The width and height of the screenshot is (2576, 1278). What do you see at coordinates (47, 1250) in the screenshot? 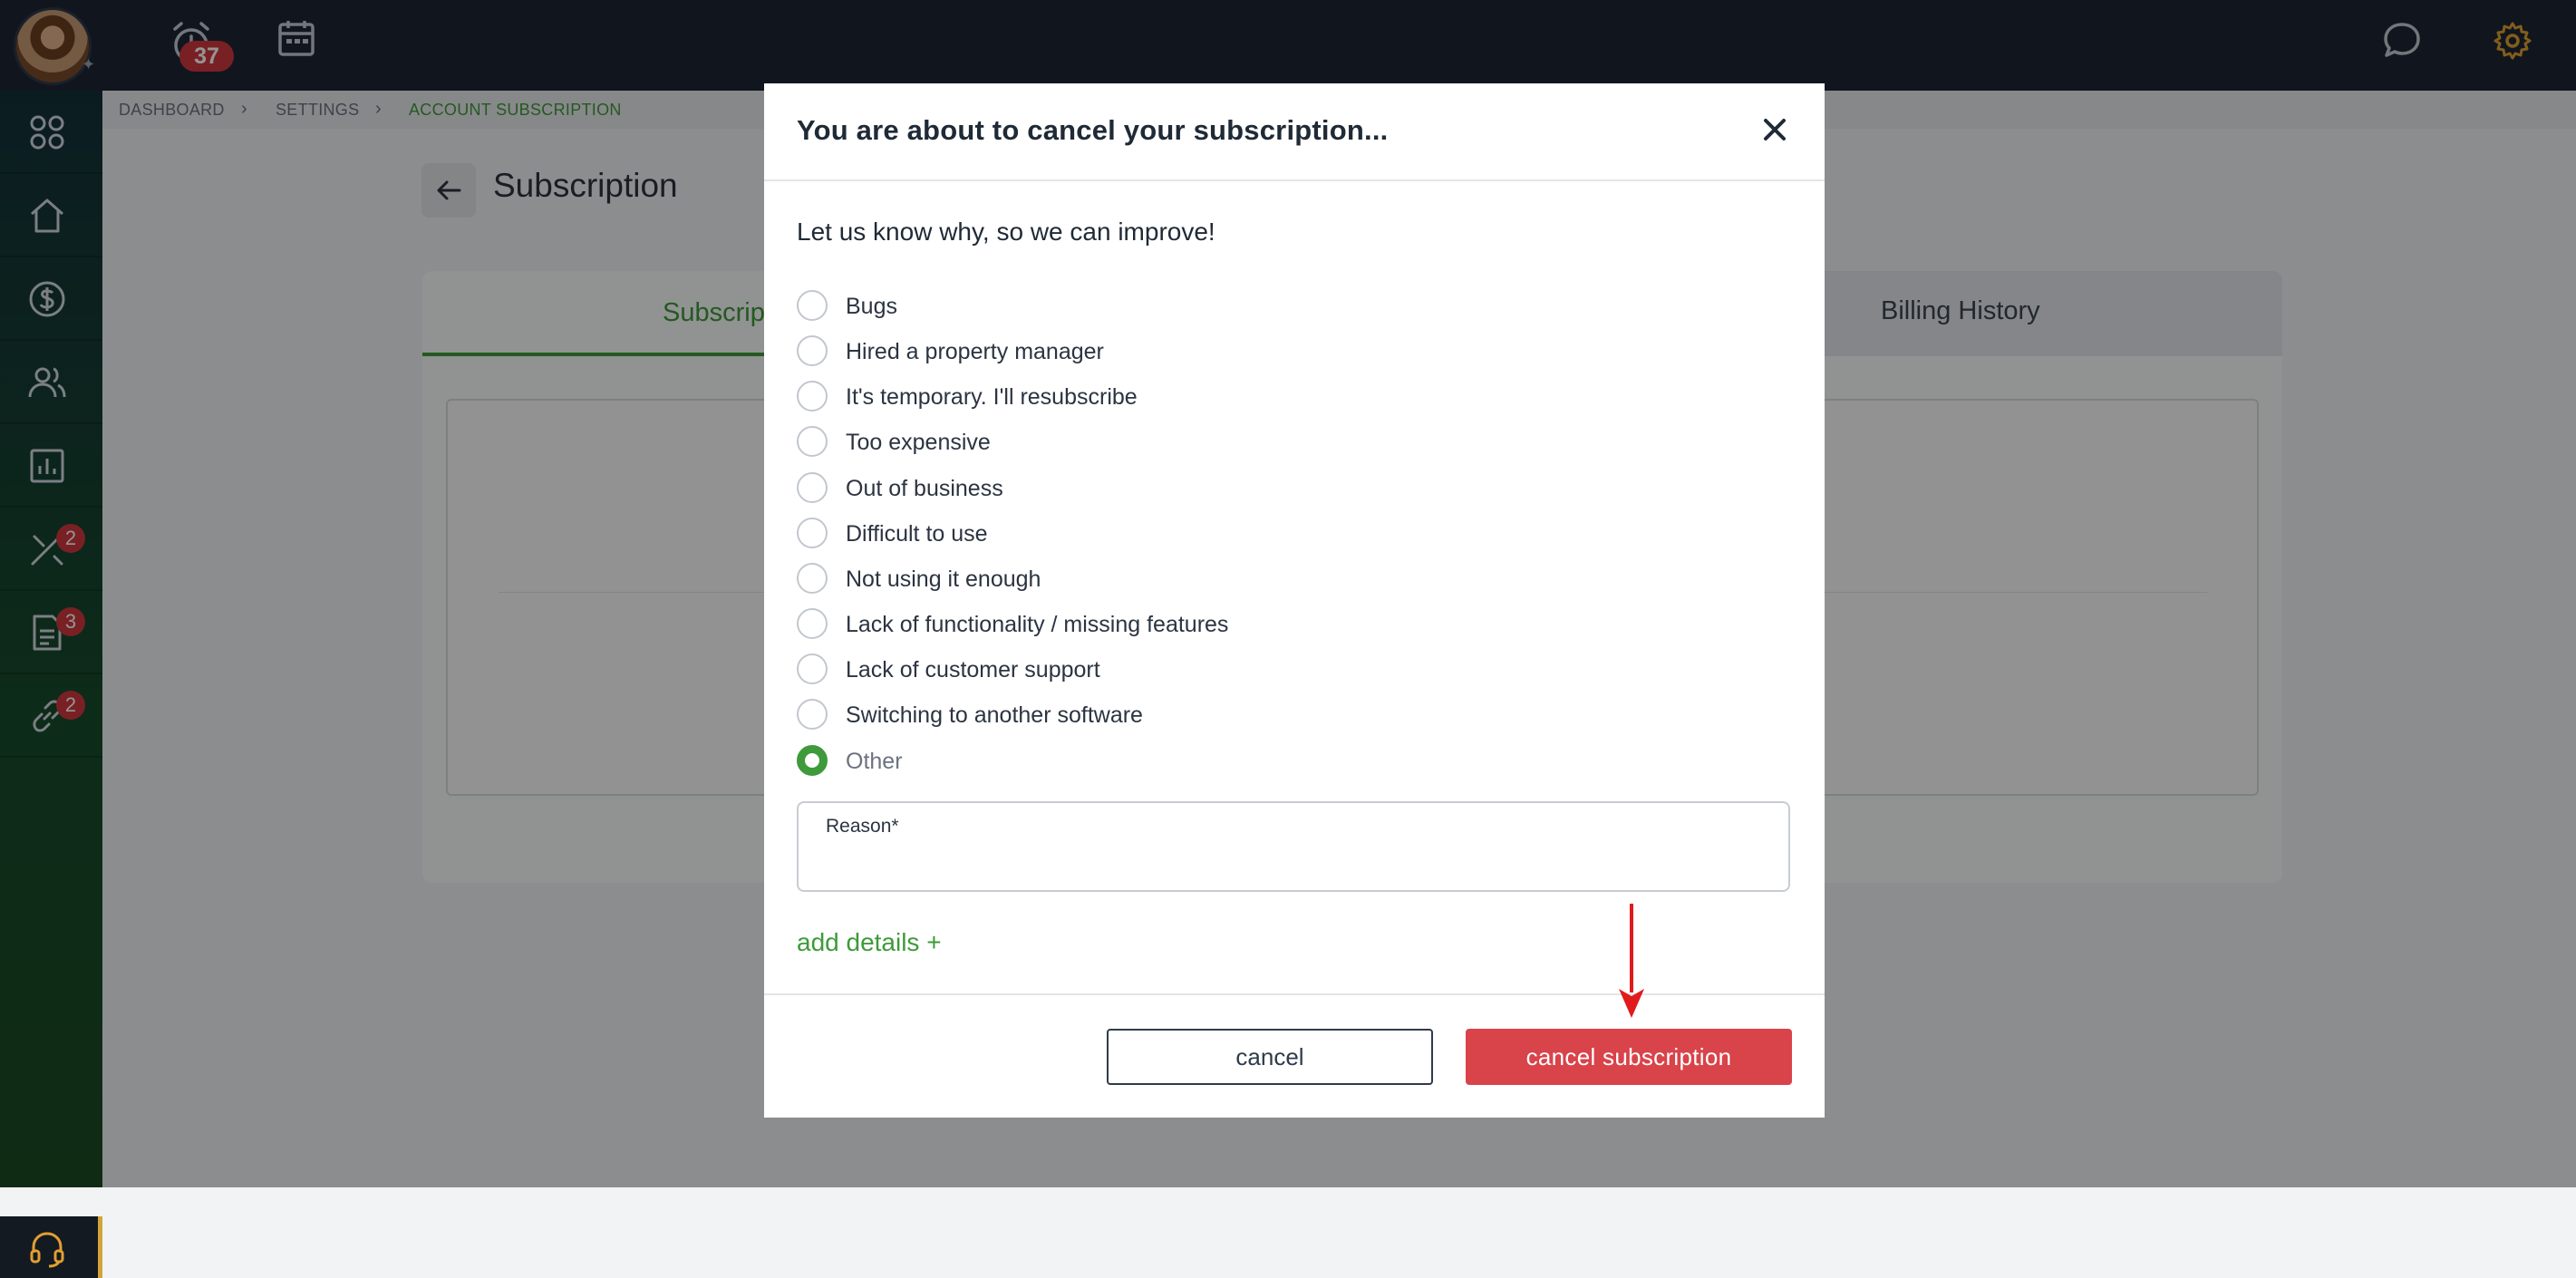
I see `headset-icon` at bounding box center [47, 1250].